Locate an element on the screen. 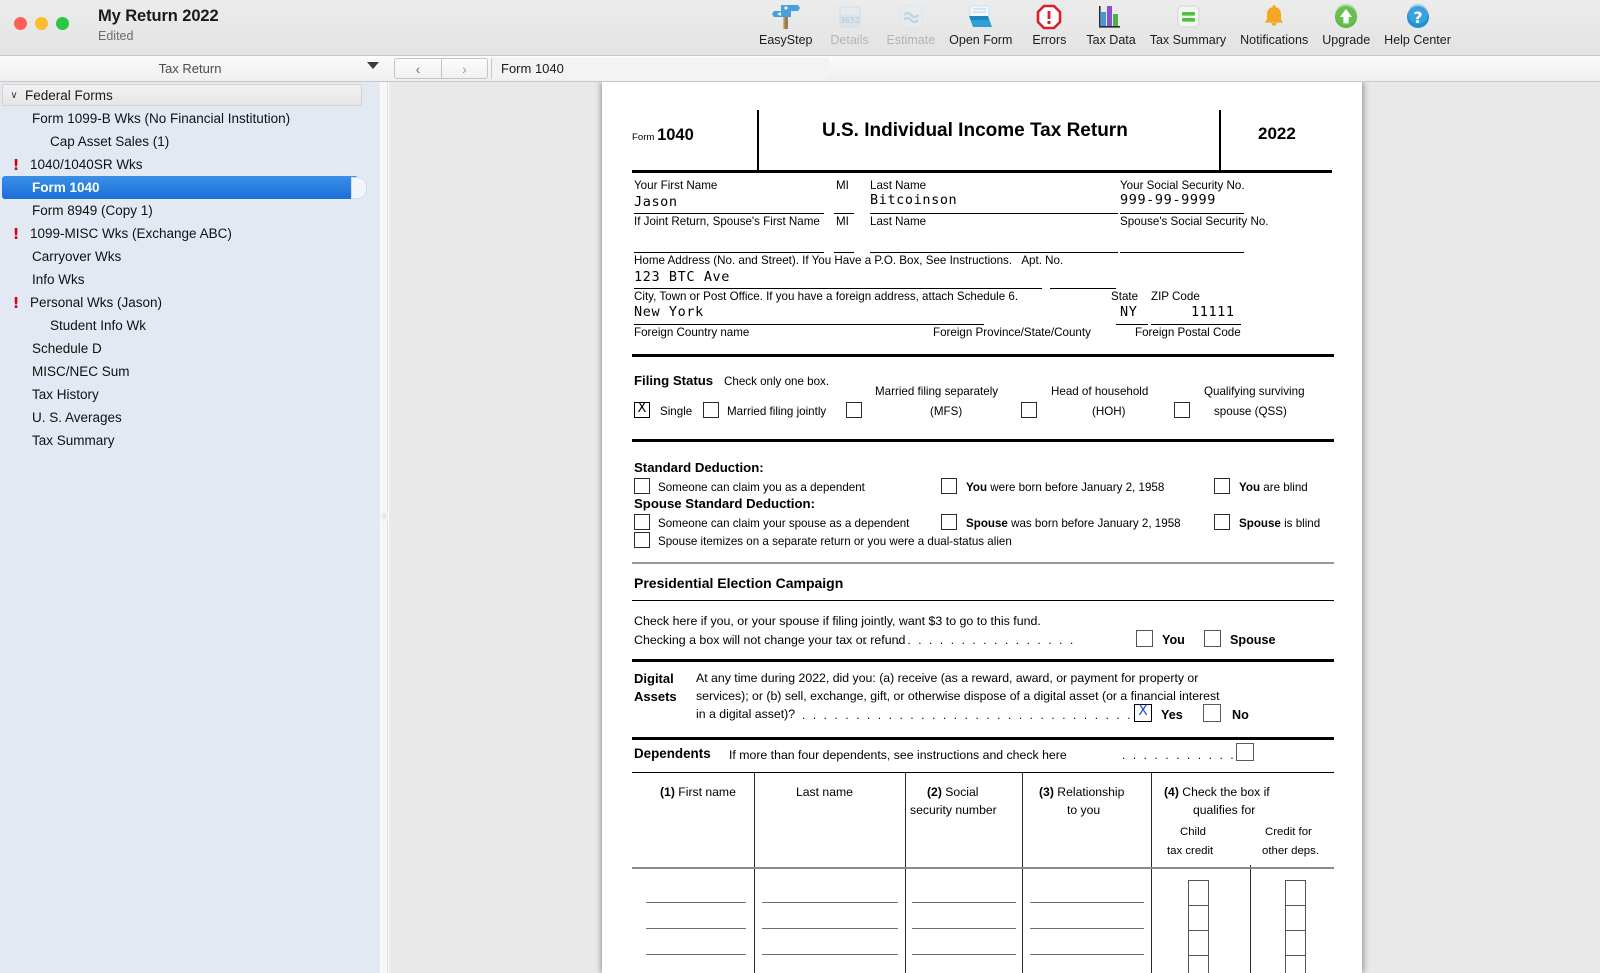 Image resolution: width=1600 pixels, height=973 pixels. sidebar-item-misc-nec-sum: MISC/NEC Sum is located at coordinates (180, 371).